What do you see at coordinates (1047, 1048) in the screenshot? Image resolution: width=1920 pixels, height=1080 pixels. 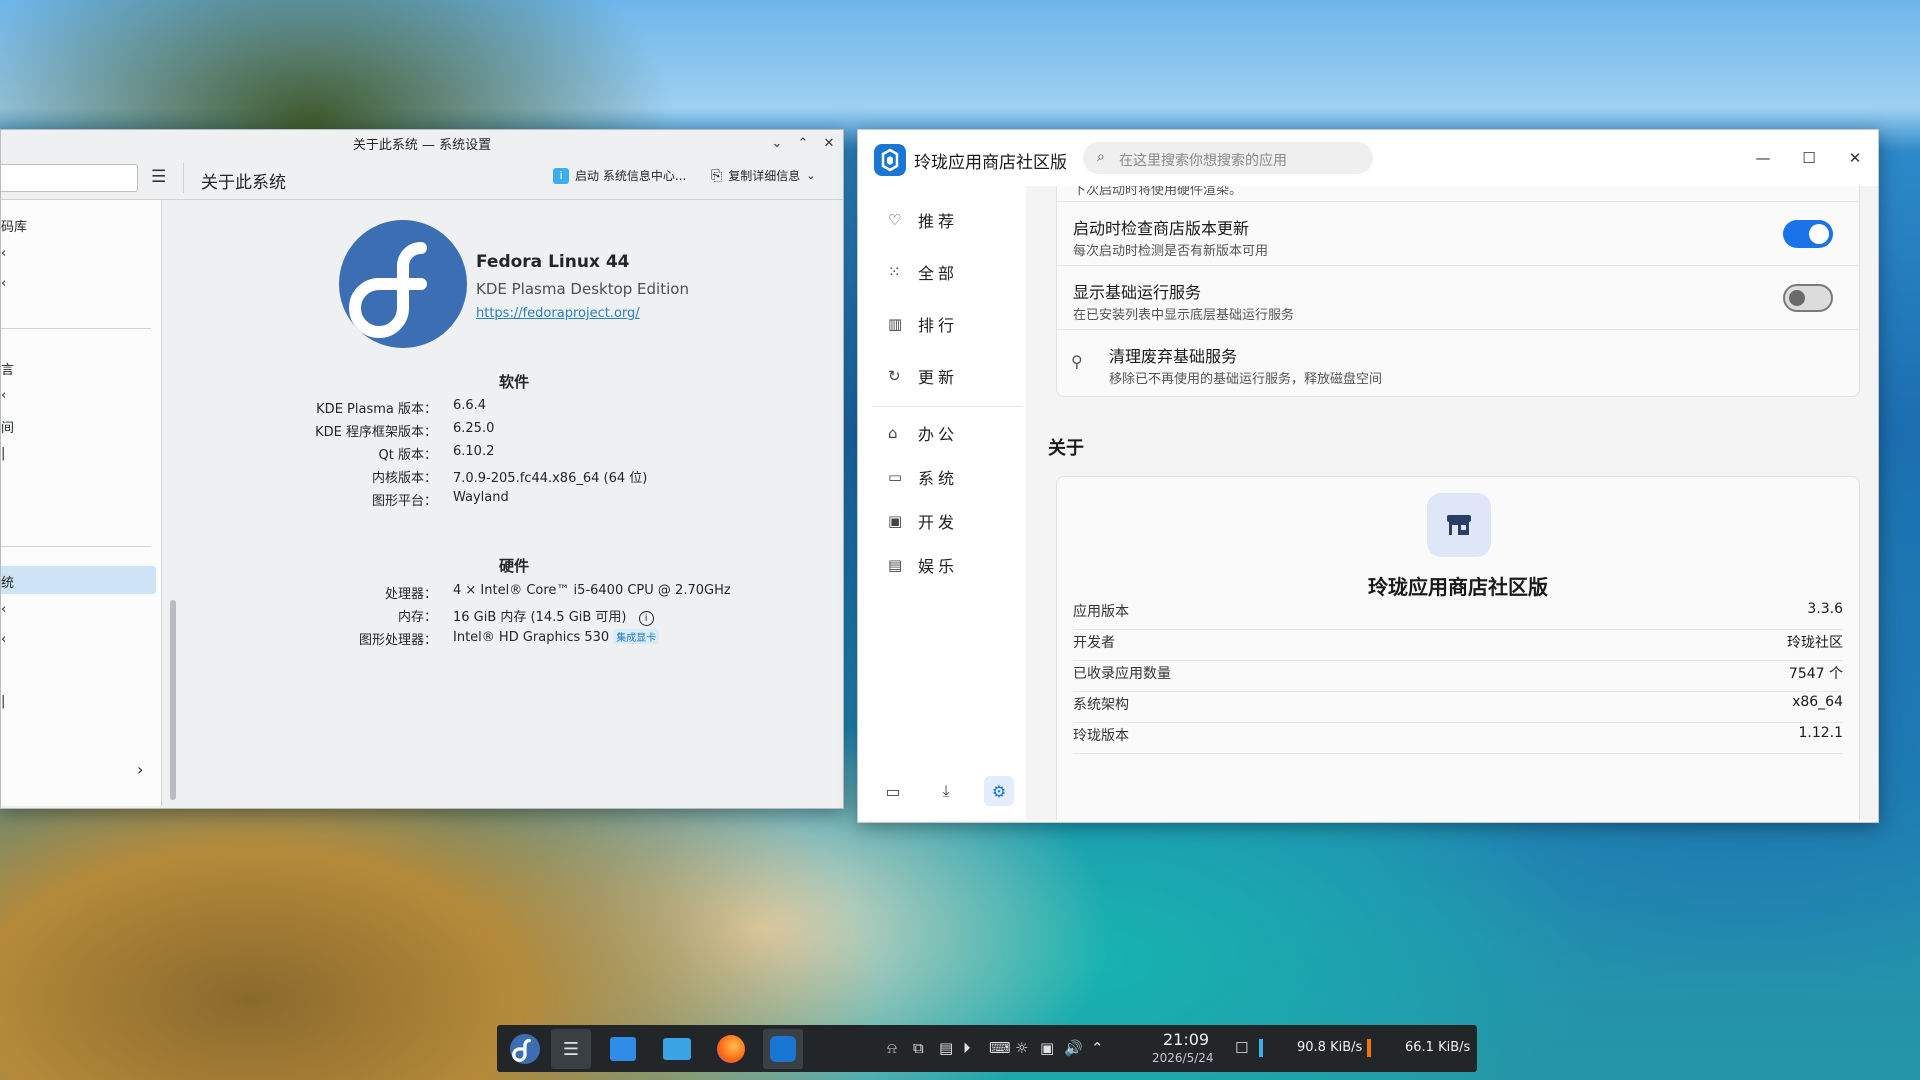 I see `network-icon: ▣` at bounding box center [1047, 1048].